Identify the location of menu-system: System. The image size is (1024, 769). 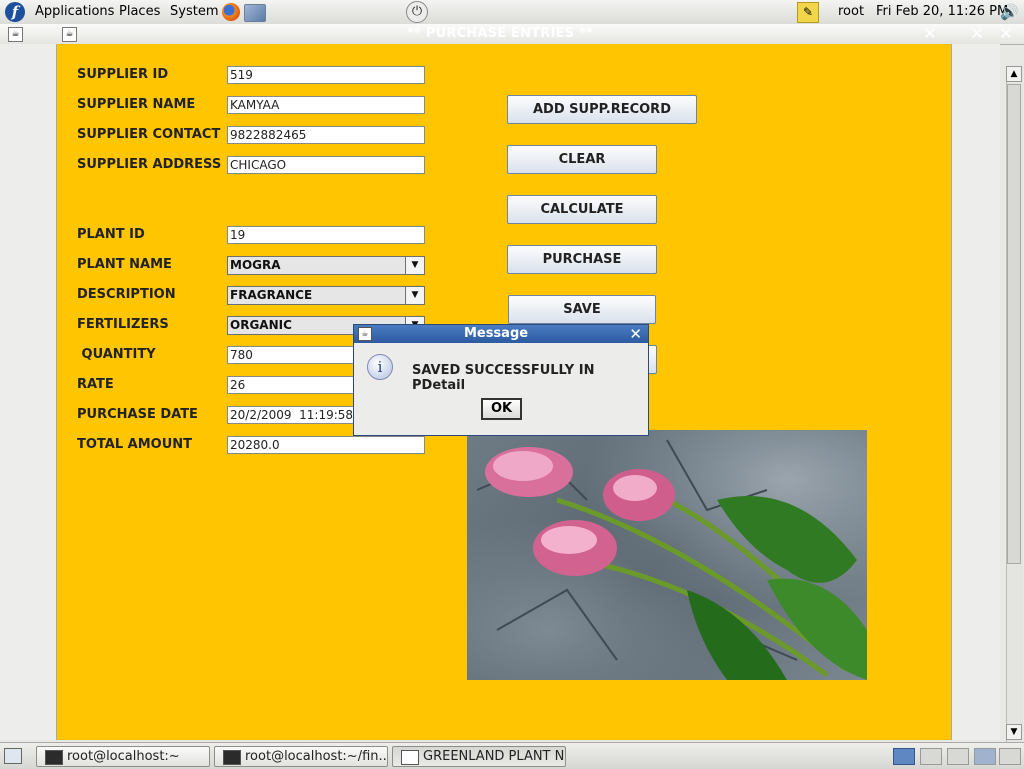
(194, 12).